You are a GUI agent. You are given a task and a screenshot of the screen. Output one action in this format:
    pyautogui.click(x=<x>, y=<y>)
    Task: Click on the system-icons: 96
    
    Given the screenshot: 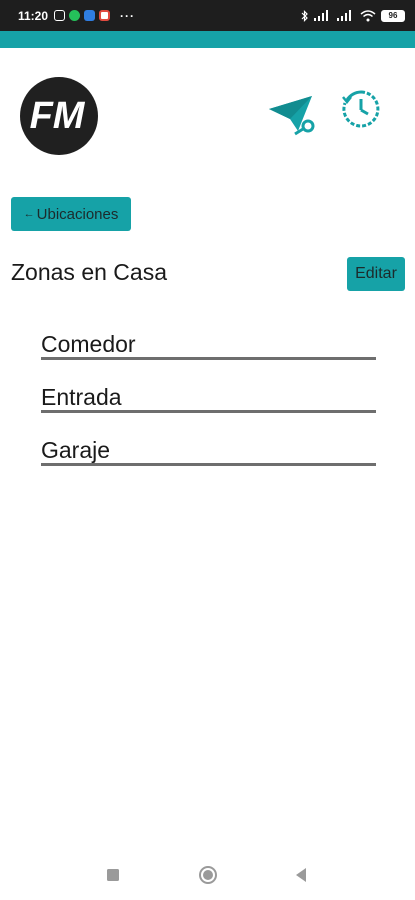 What is the action you would take?
    pyautogui.click(x=353, y=15)
    